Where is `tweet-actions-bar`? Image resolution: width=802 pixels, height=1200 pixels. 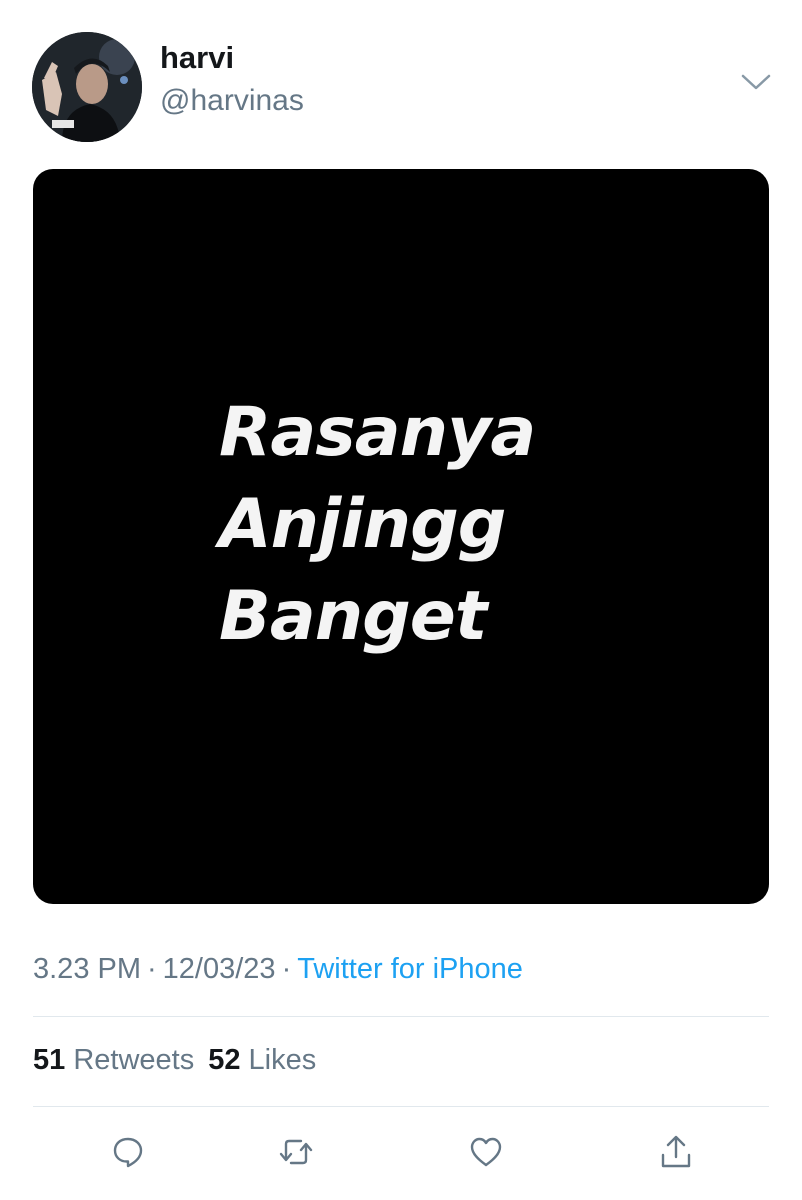
tweet-actions-bar is located at coordinates (401, 1152).